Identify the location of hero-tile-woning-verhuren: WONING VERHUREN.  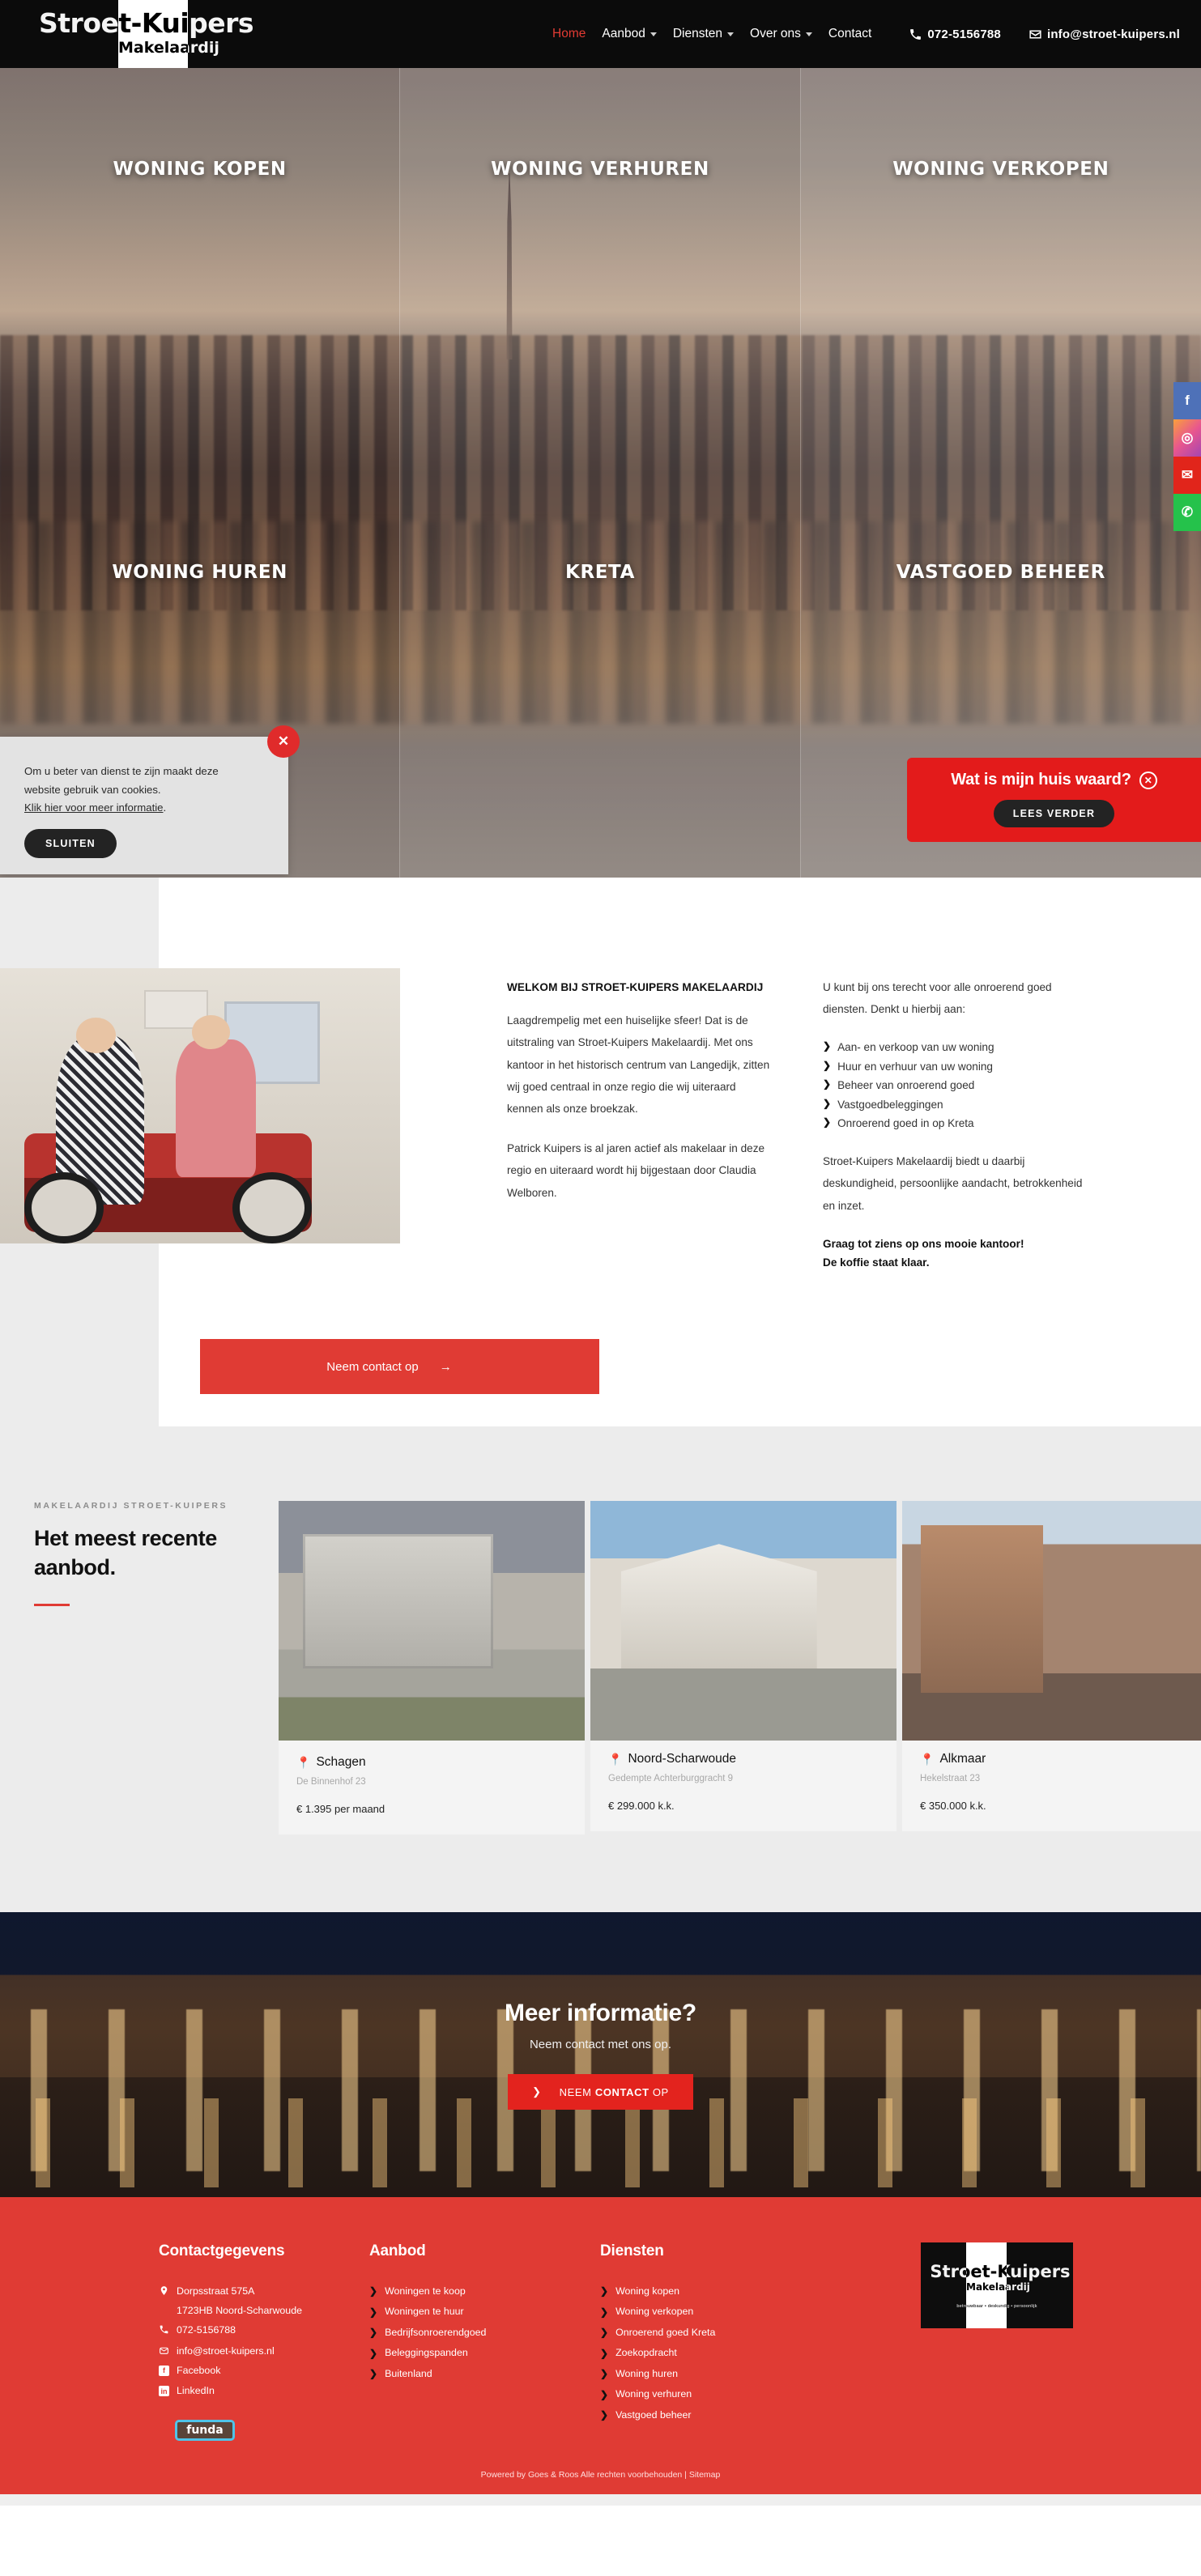
(600, 270).